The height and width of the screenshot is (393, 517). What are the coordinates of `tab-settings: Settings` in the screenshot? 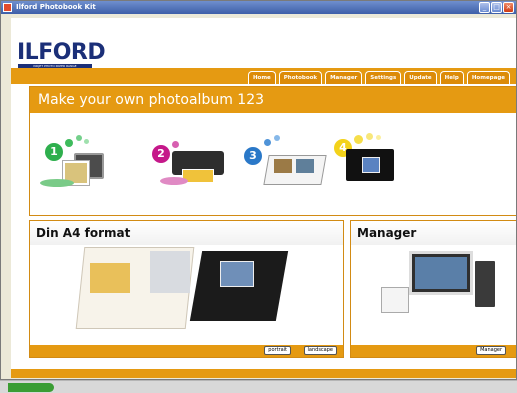 It's located at (383, 77).